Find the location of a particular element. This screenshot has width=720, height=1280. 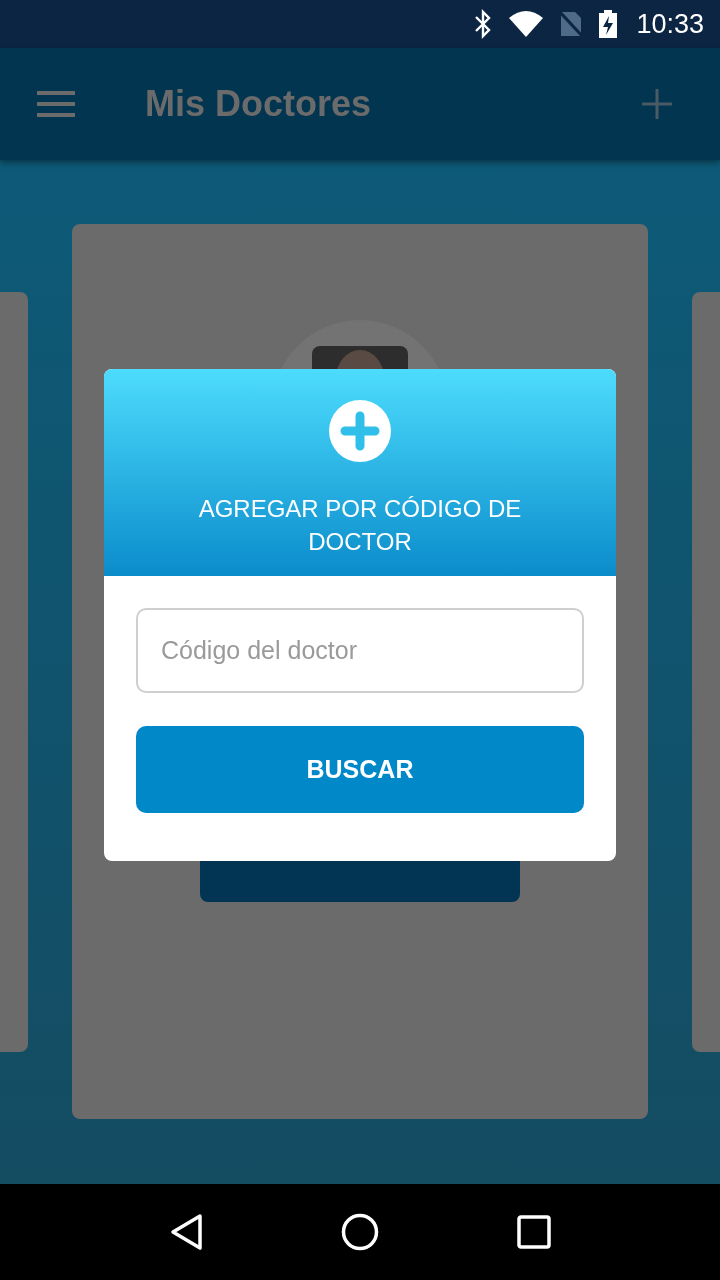

wifi-icon is located at coordinates (526, 24).